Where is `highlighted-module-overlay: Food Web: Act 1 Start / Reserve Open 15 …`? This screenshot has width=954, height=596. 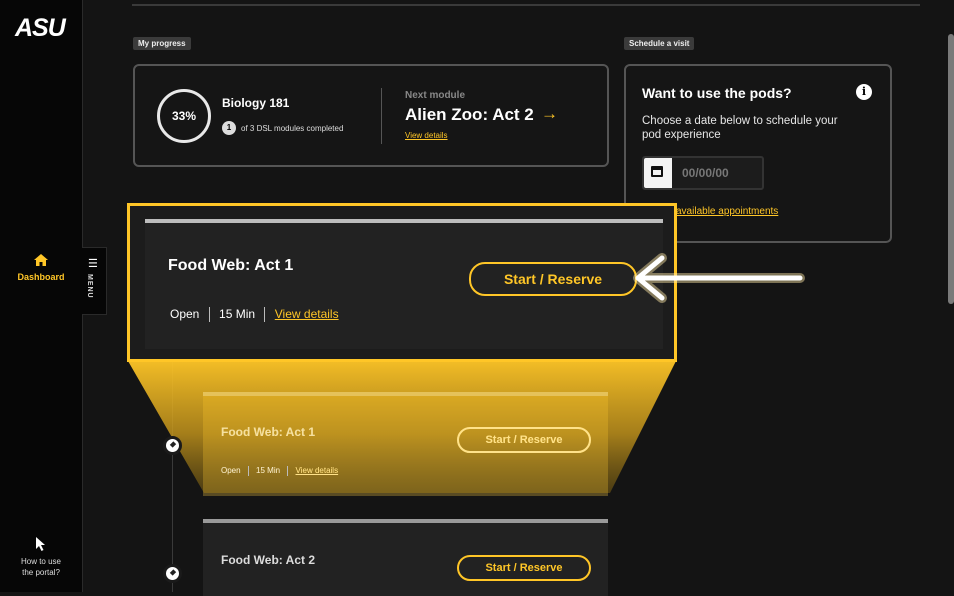
highlighted-module-overlay: Food Web: Act 1 Start / Reserve Open 15 … is located at coordinates (405, 444).